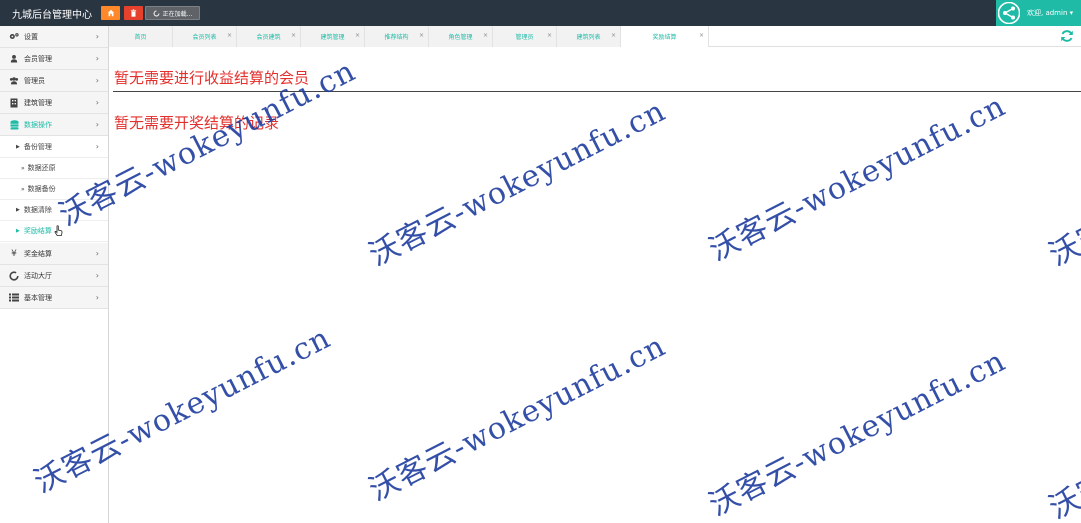  Describe the element at coordinates (1009, 13) in the screenshot. I see `share-icon` at that location.